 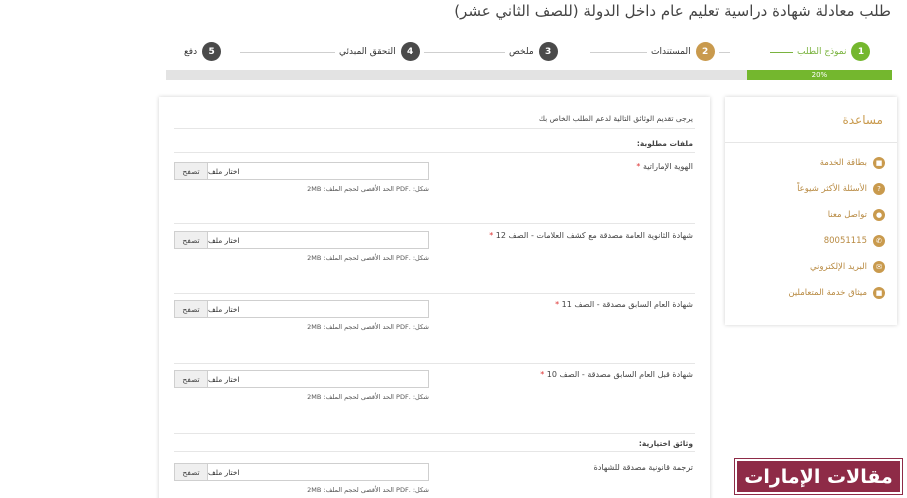 I want to click on progress-fill: 20%, so click(x=819, y=75).